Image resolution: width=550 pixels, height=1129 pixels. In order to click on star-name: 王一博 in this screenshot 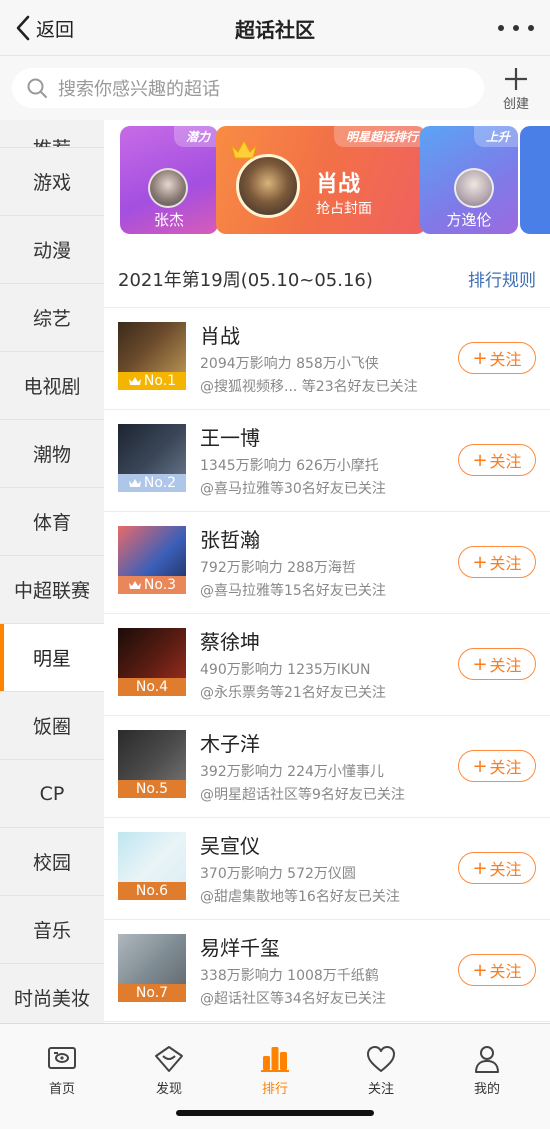, I will do `click(230, 436)`.